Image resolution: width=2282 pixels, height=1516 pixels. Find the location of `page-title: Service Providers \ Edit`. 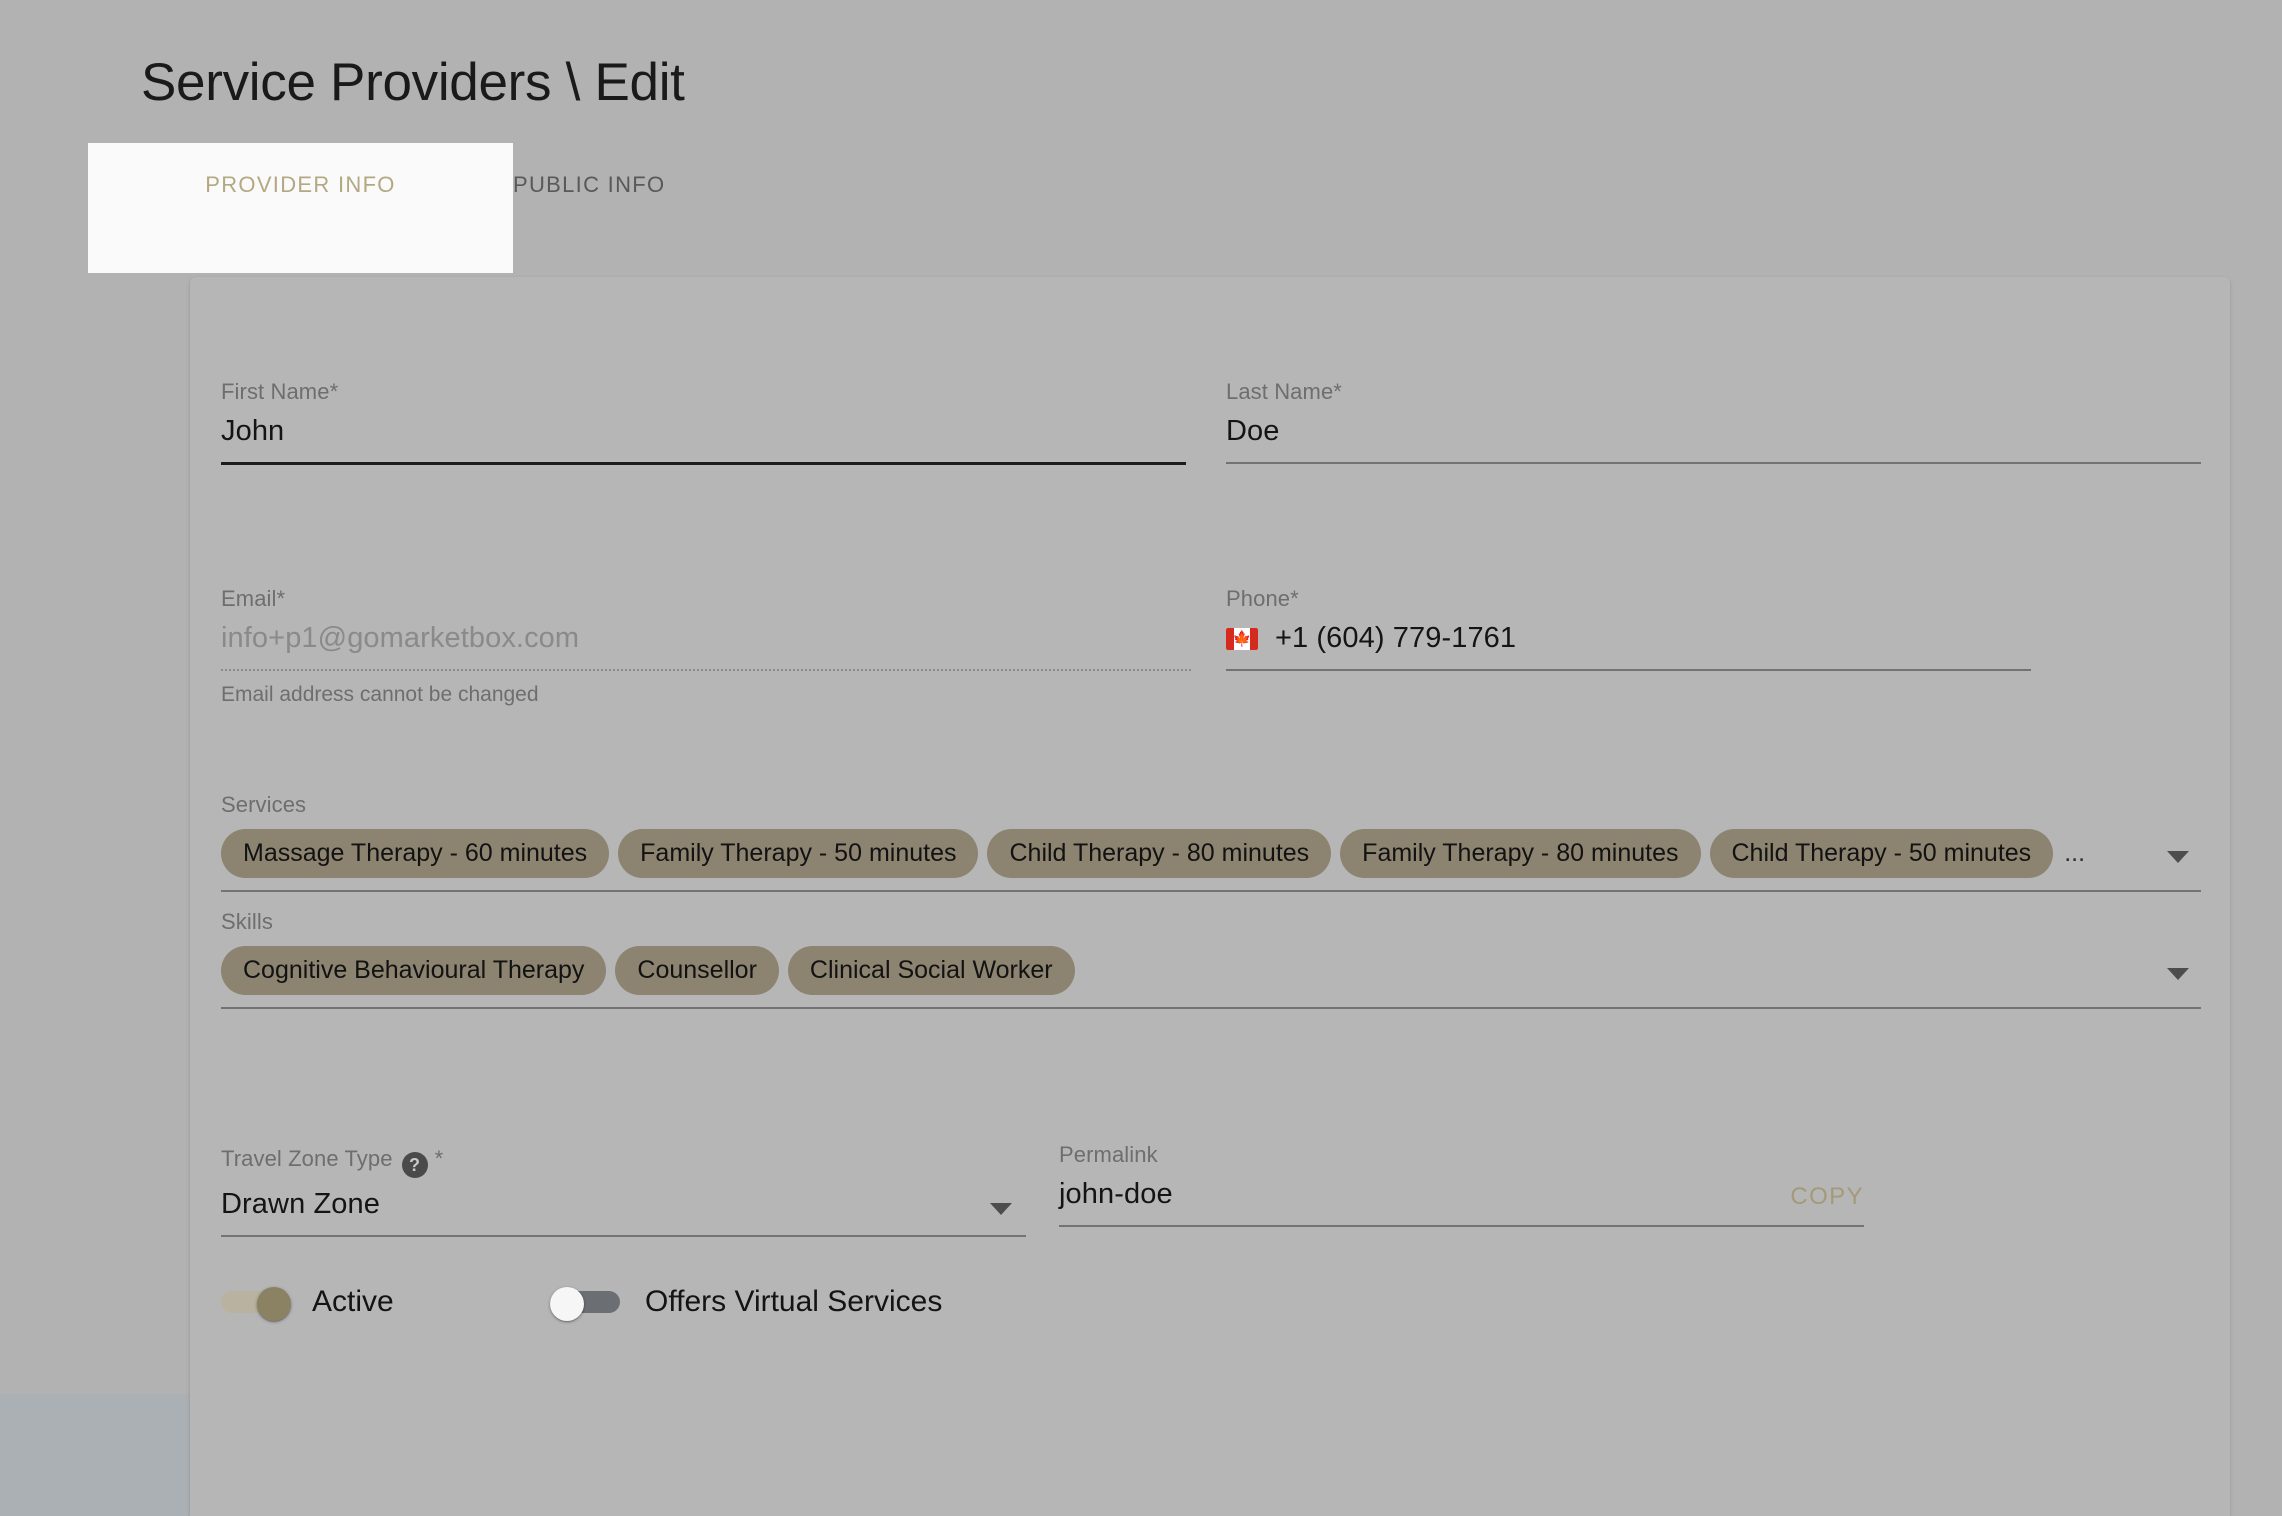

page-title: Service Providers \ Edit is located at coordinates (413, 82).